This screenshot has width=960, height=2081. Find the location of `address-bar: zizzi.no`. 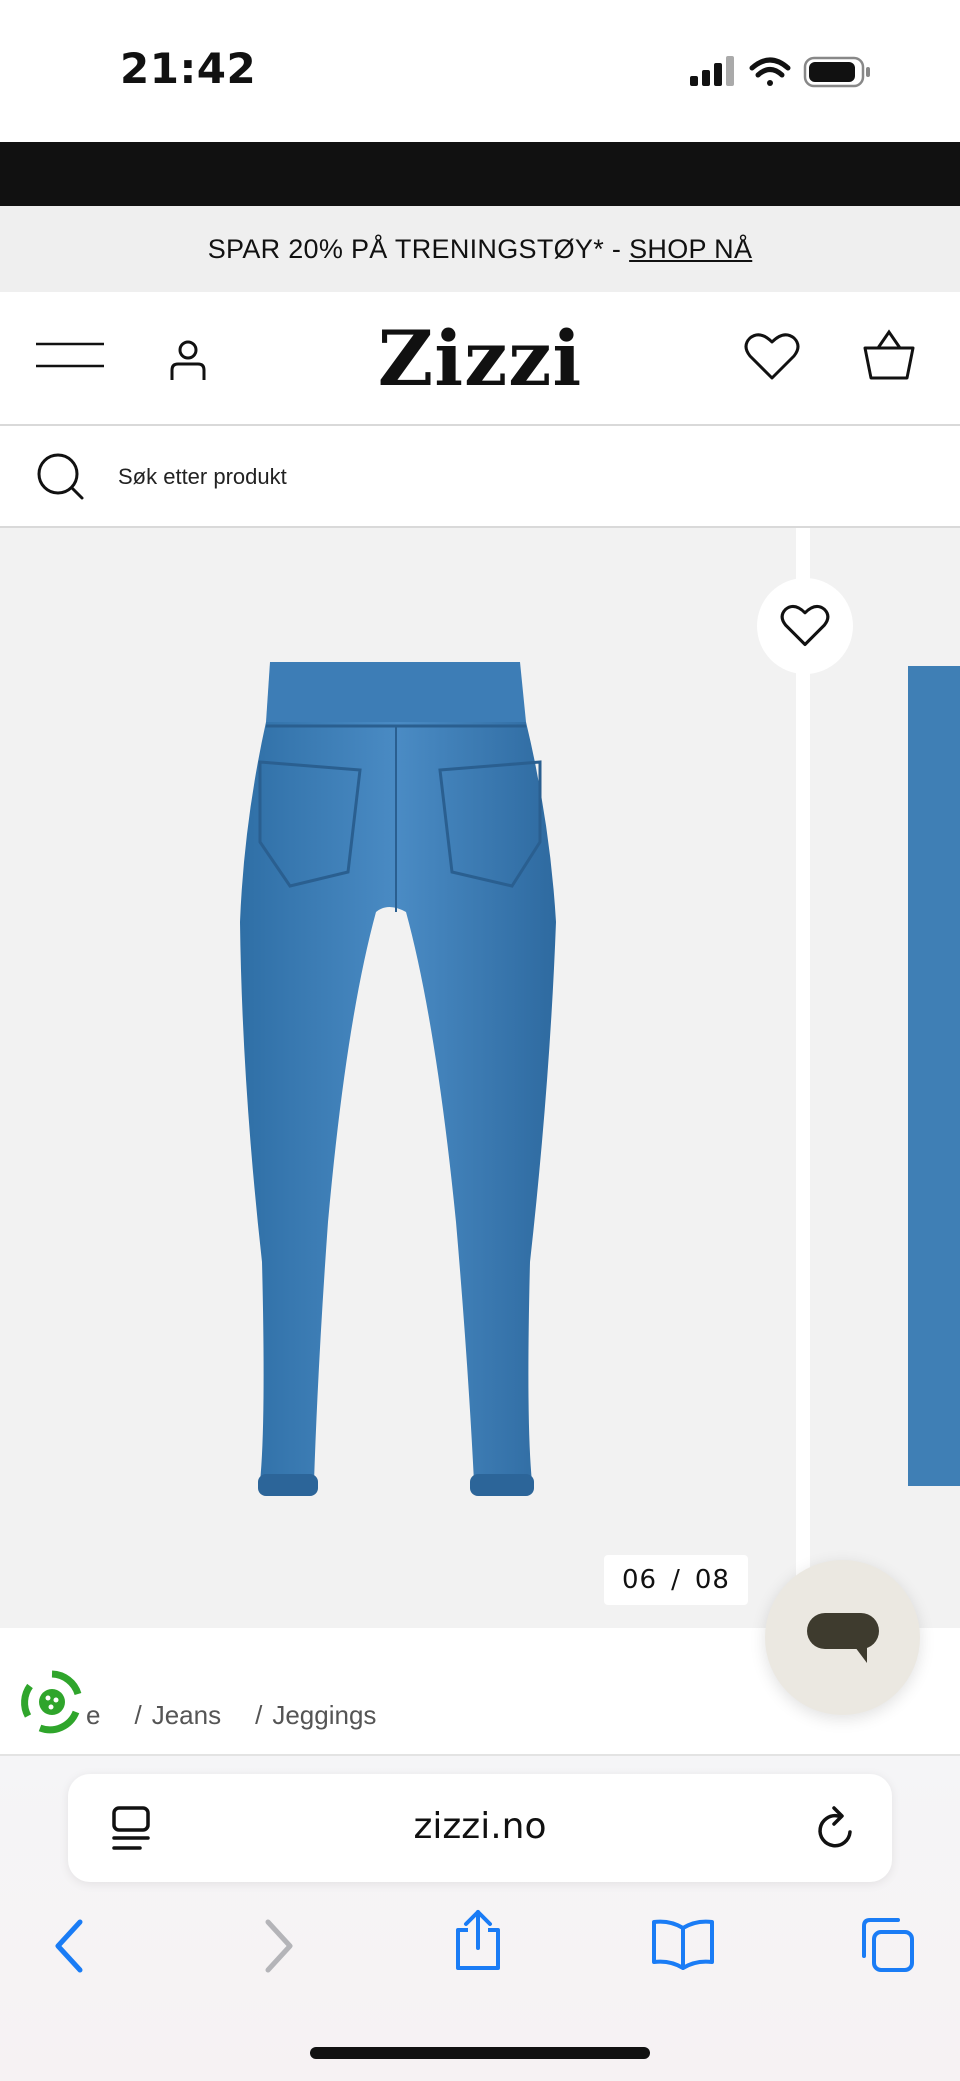

address-bar: zizzi.no is located at coordinates (480, 1828).